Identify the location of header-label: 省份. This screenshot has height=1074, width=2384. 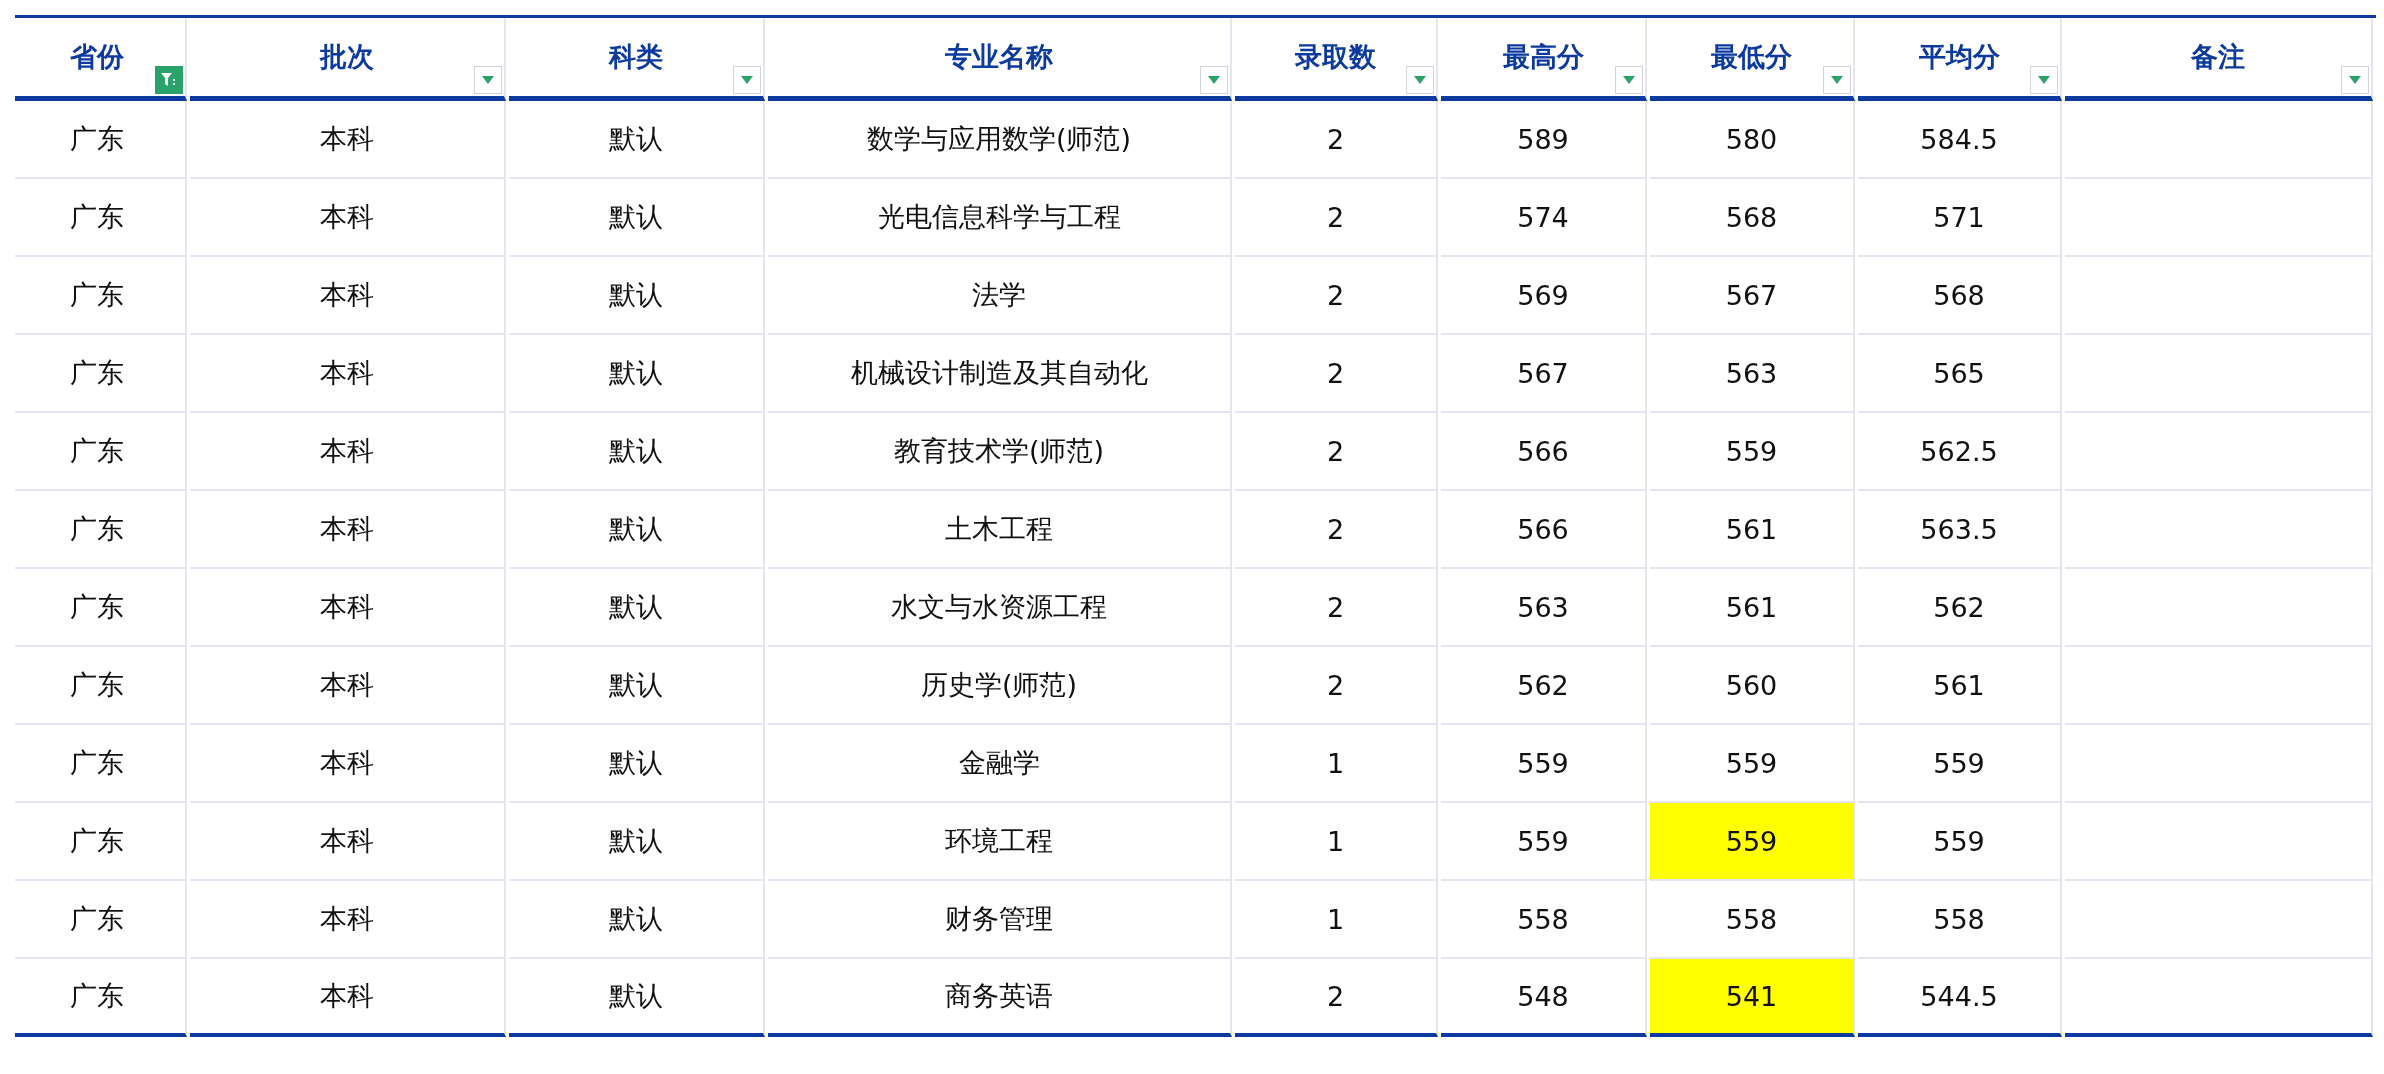
(97, 57).